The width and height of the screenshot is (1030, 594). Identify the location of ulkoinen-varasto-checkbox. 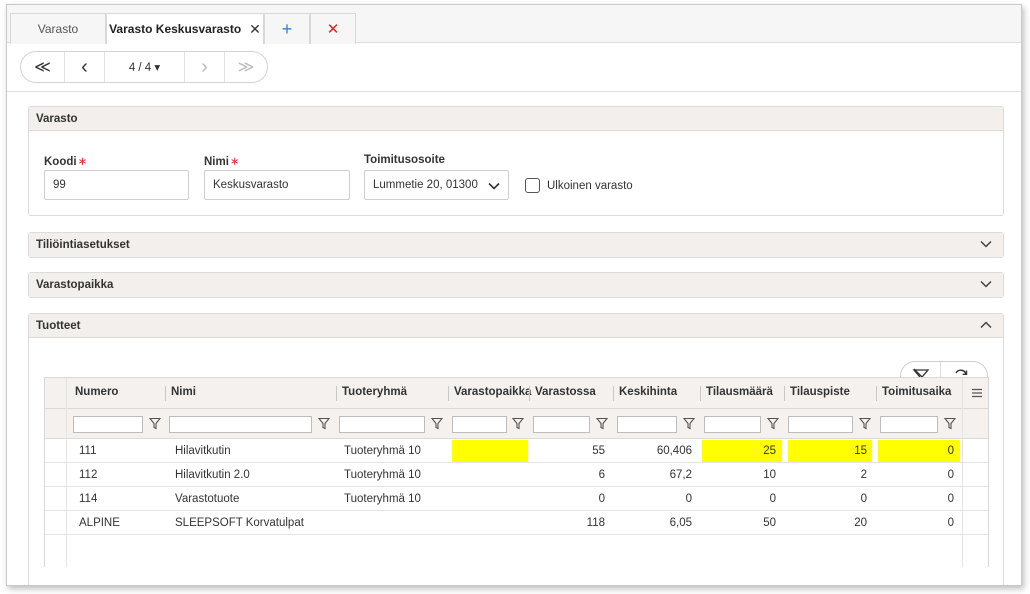
(532, 185).